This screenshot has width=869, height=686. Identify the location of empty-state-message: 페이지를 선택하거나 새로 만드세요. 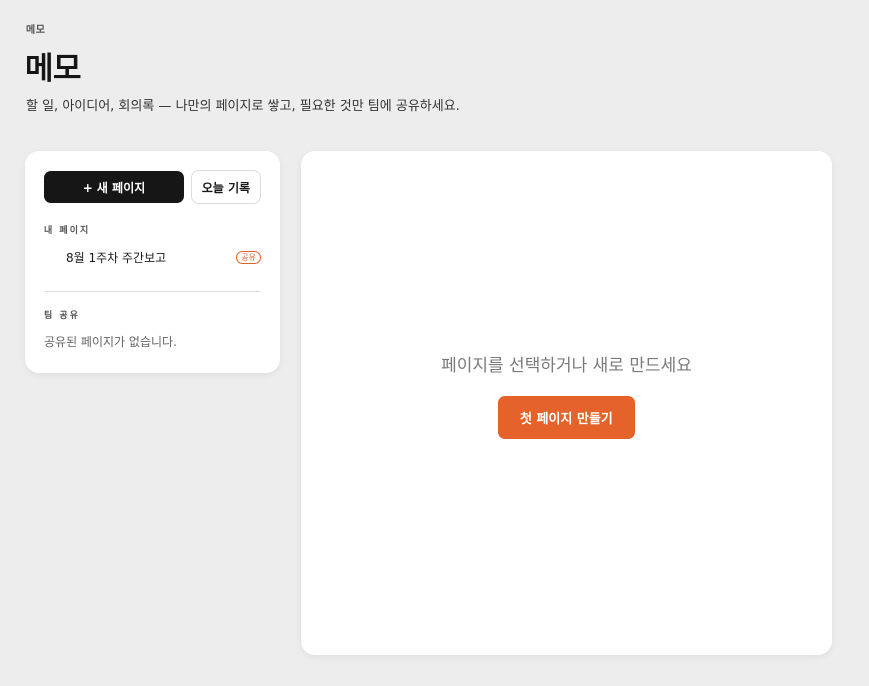
(566, 366).